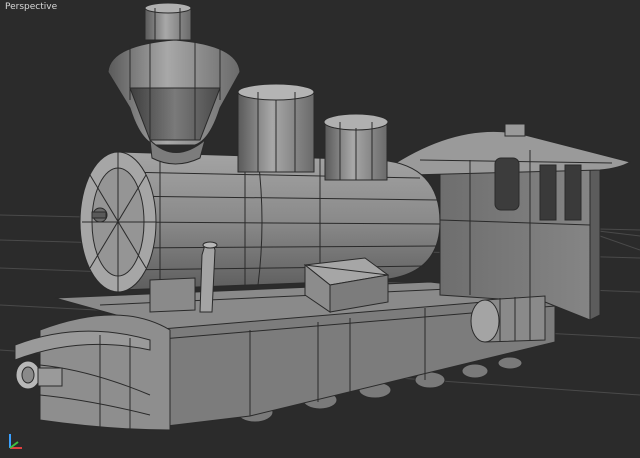  Describe the element at coordinates (508, 319) in the screenshot. I see `rear-cylinder` at that location.